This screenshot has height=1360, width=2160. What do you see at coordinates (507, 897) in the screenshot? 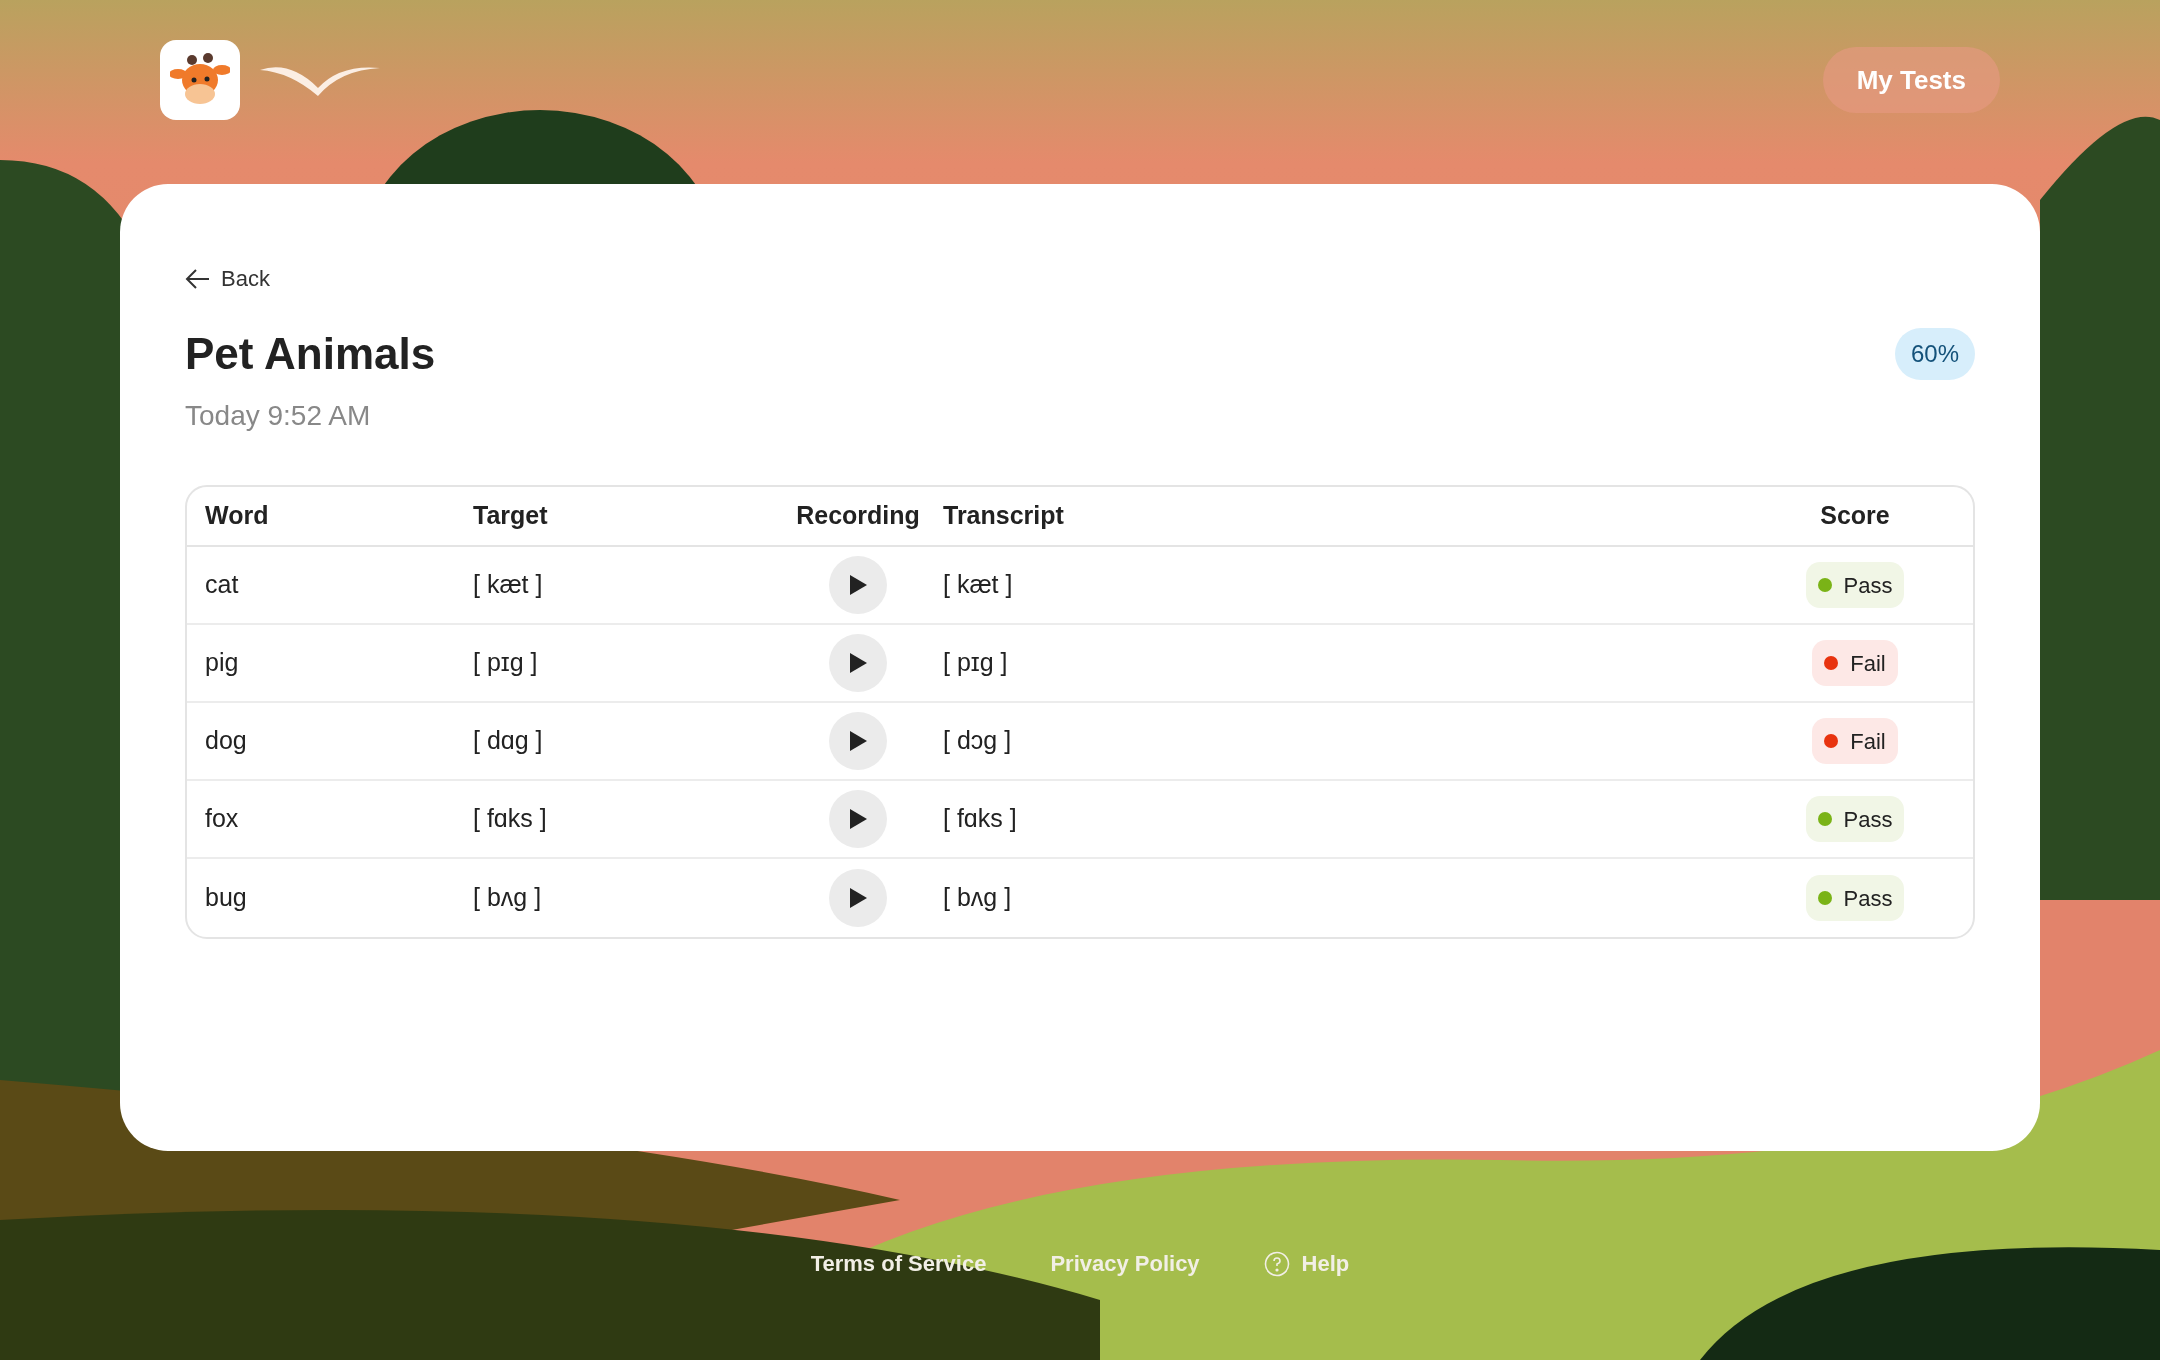
I see `target-cell: [ bʌg ]` at bounding box center [507, 897].